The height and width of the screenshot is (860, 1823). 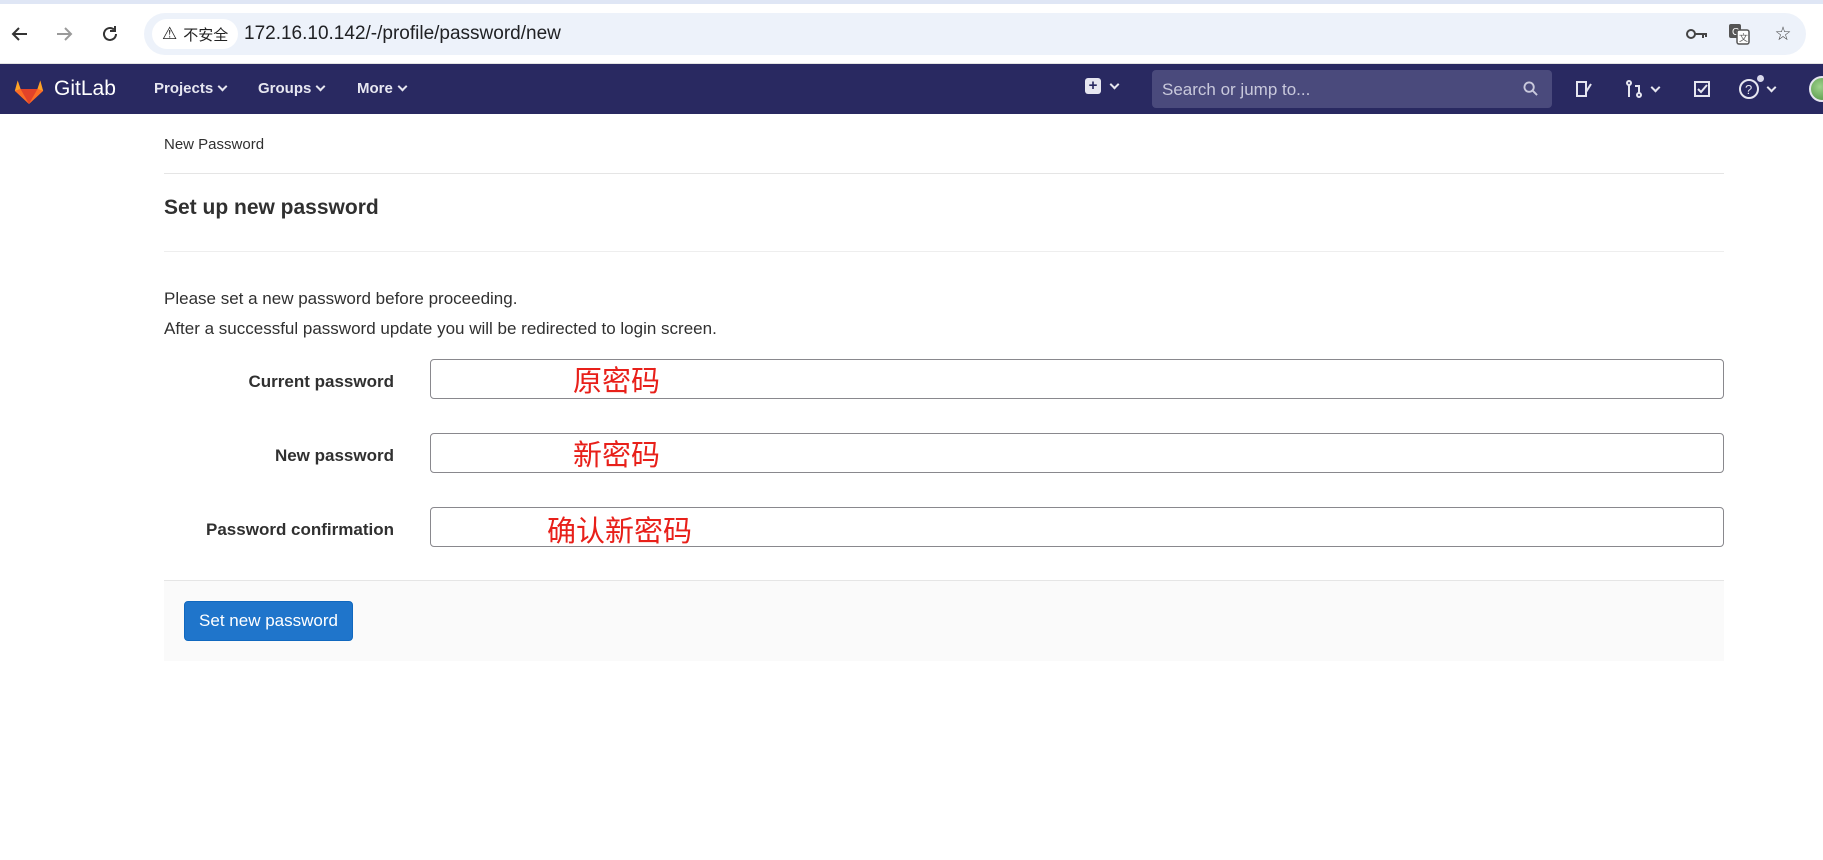 I want to click on page-title: Set up new password, so click(x=271, y=207).